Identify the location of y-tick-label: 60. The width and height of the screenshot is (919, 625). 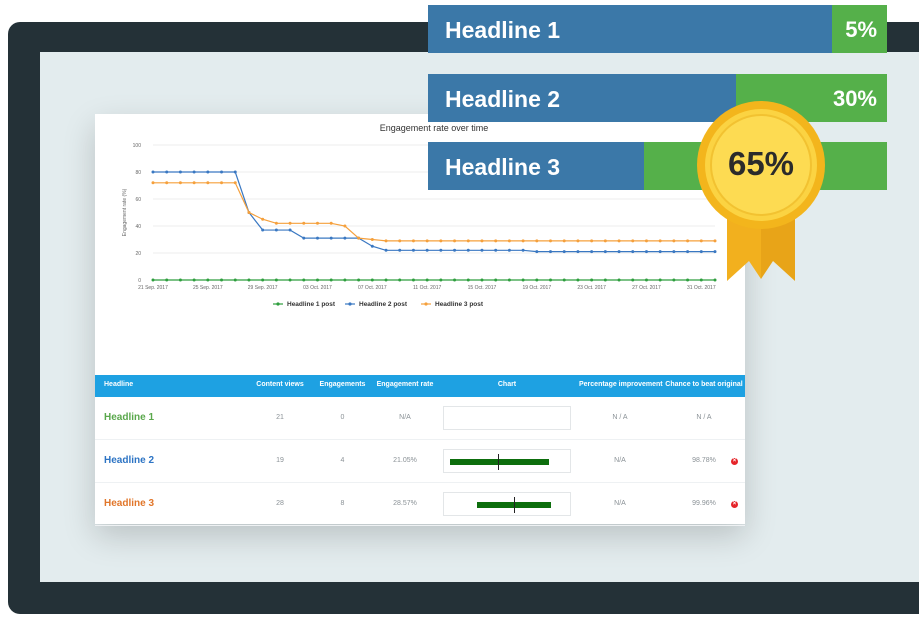
(138, 200).